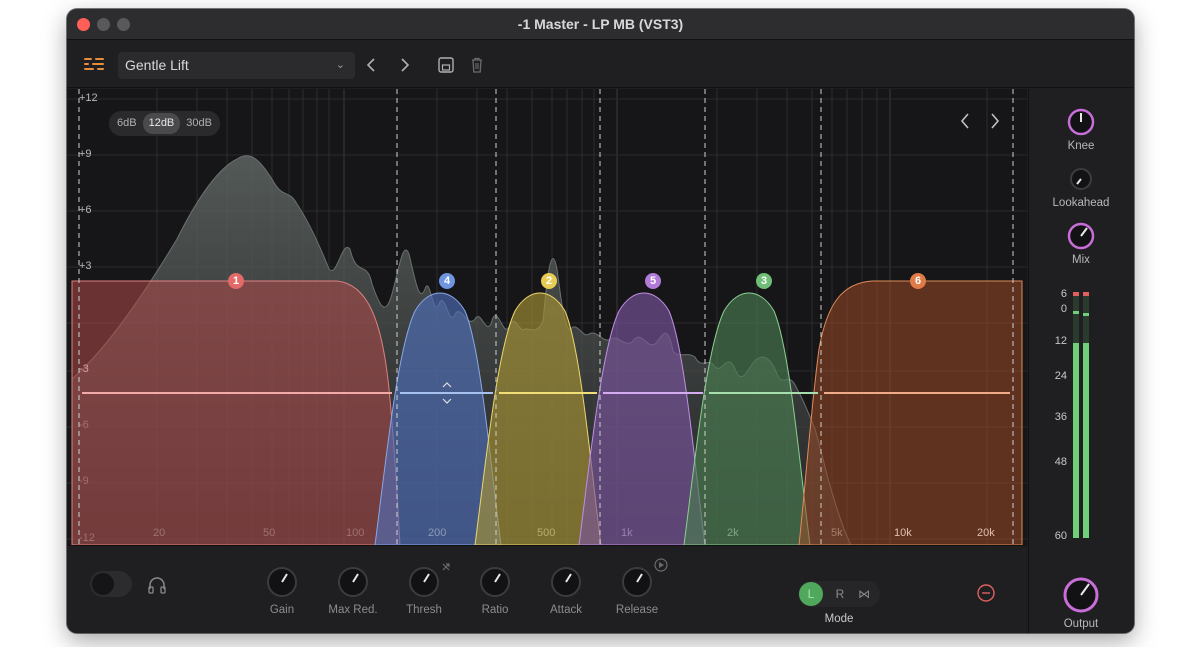  I want to click on meter-tick: 60, so click(1060, 536).